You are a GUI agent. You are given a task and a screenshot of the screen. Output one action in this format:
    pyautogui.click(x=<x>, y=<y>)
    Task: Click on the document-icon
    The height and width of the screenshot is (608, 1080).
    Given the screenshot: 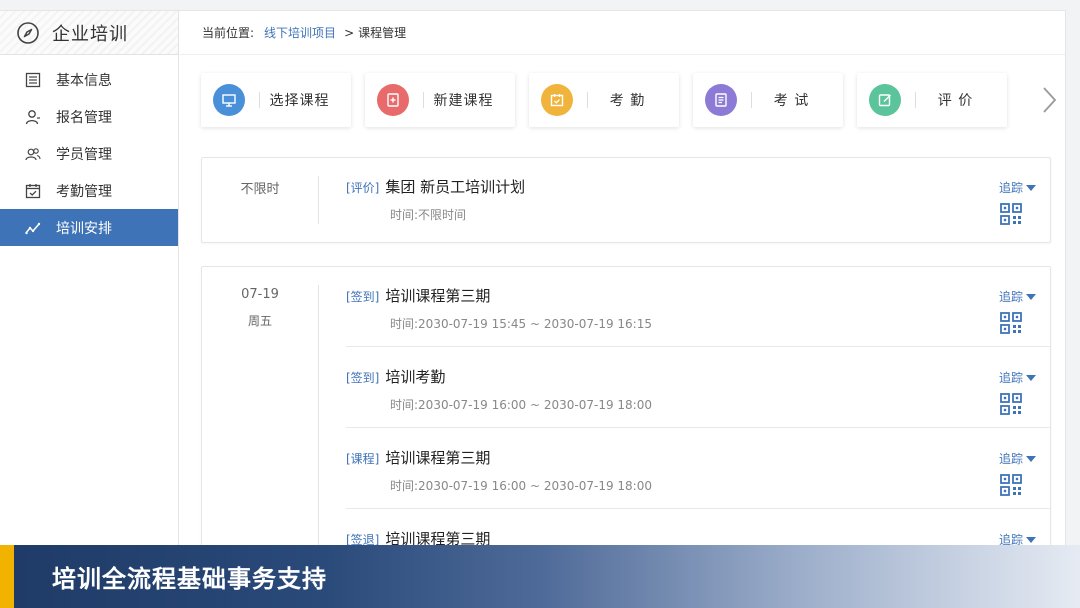 What is the action you would take?
    pyautogui.click(x=721, y=100)
    